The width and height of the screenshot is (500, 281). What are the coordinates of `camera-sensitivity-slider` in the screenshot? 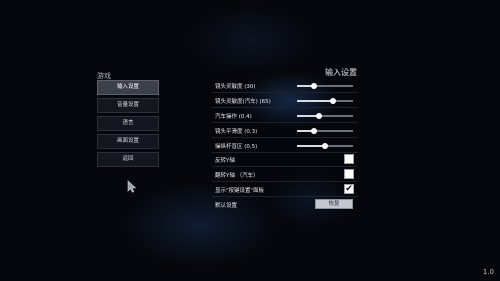 It's located at (325, 86).